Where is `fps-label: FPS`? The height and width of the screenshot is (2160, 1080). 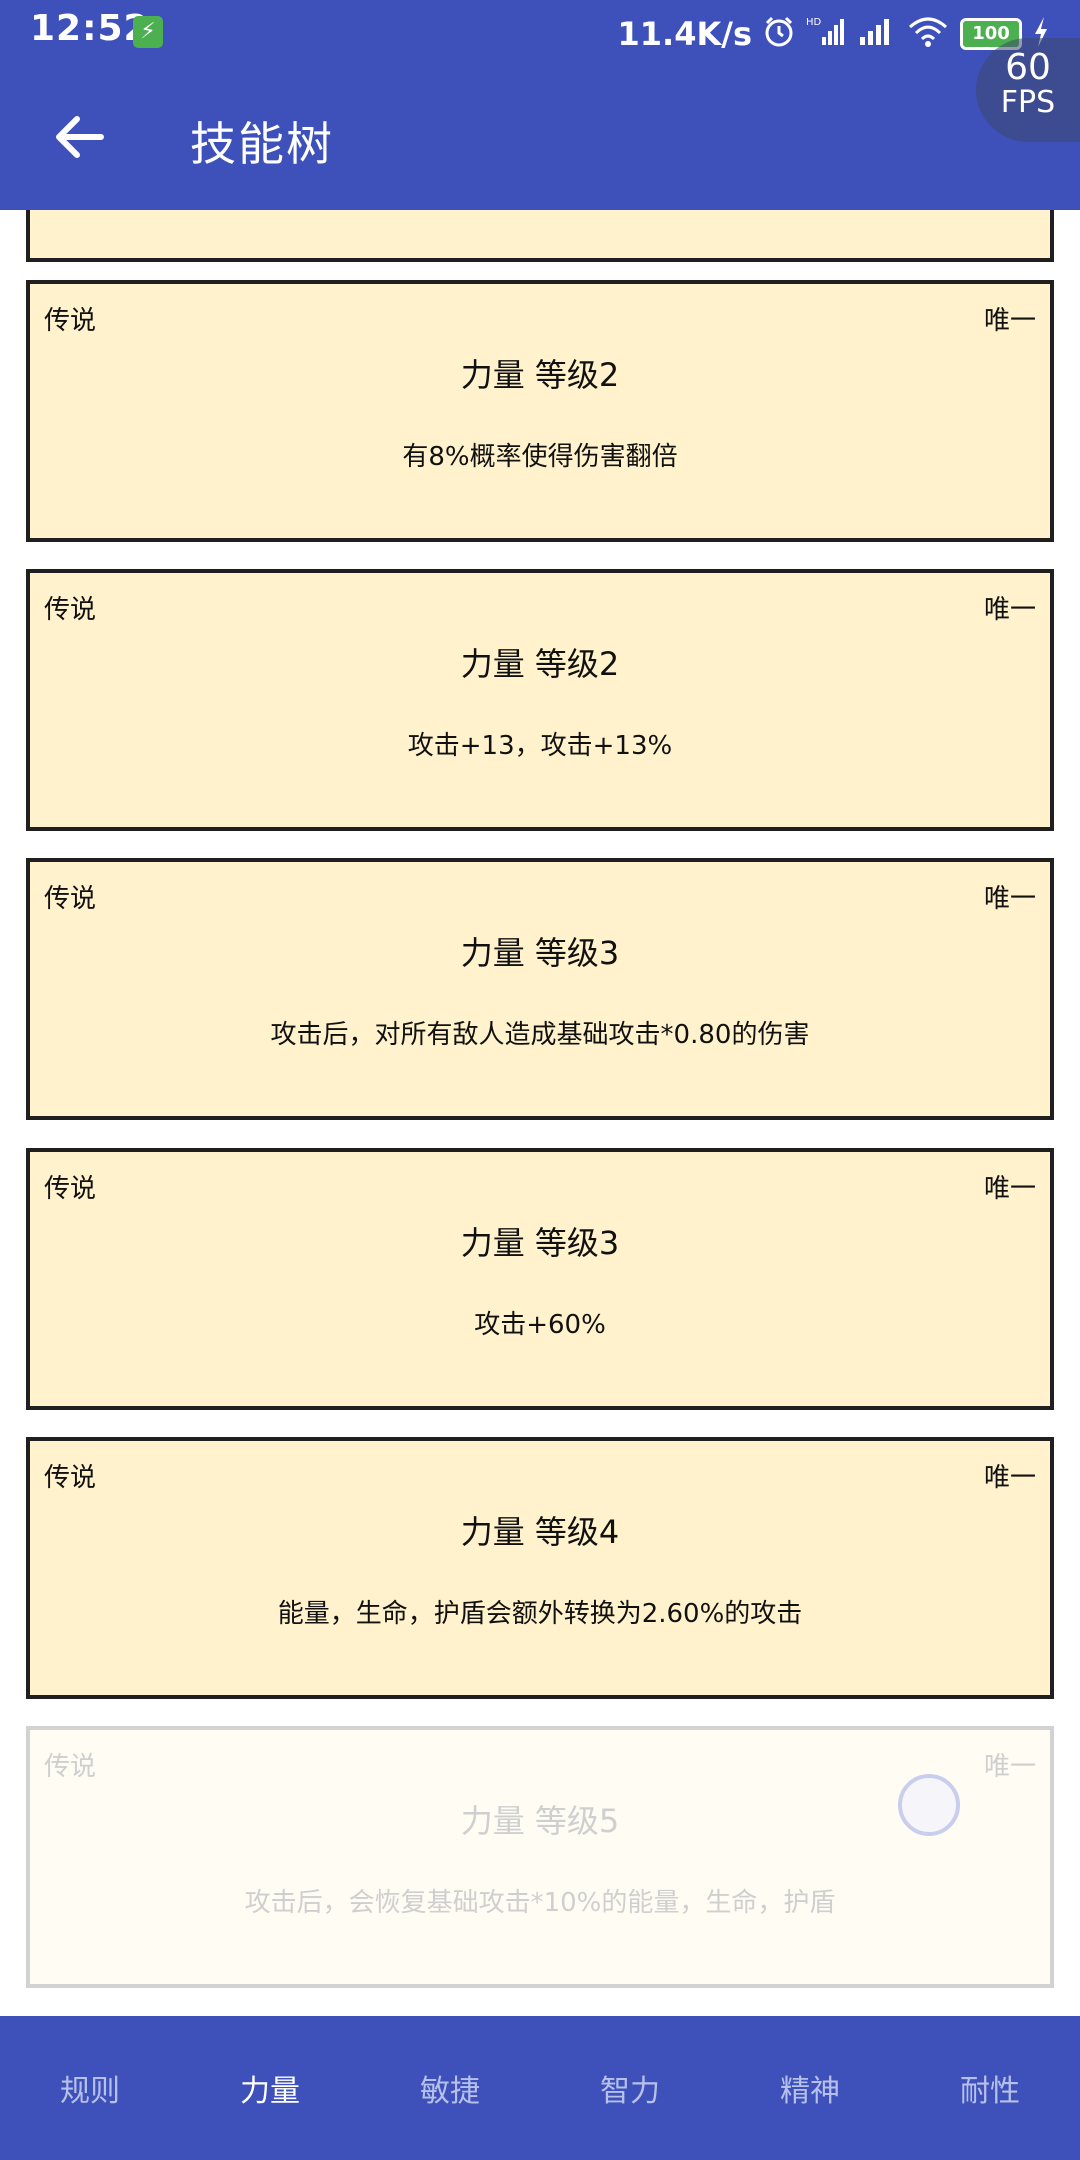 fps-label: FPS is located at coordinates (1028, 102).